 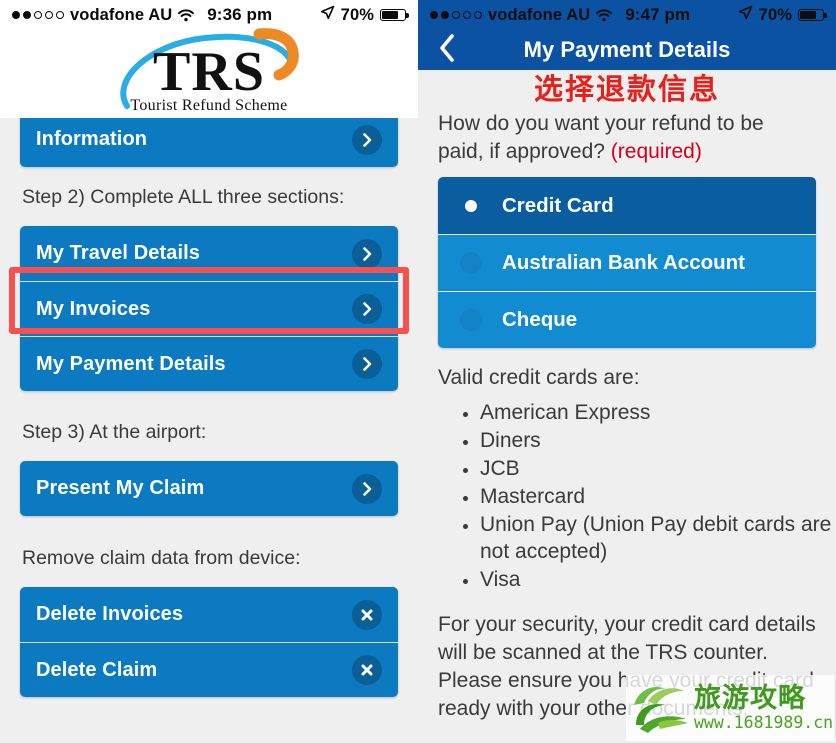 What do you see at coordinates (240, 14) in the screenshot?
I see `clock-label: 9:36 pm` at bounding box center [240, 14].